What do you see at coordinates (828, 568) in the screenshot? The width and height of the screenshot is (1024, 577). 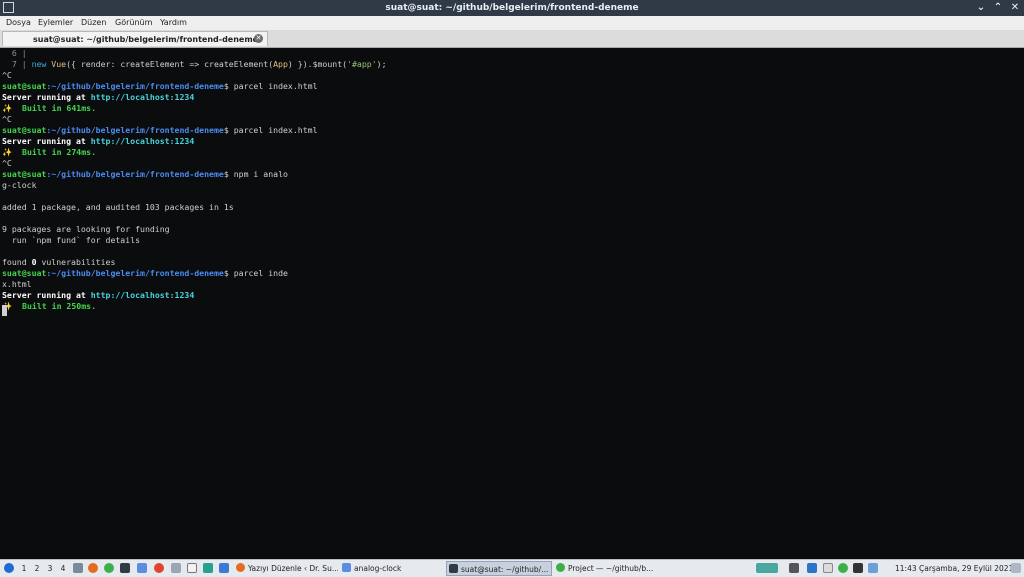 I see `clipboard-icon` at bounding box center [828, 568].